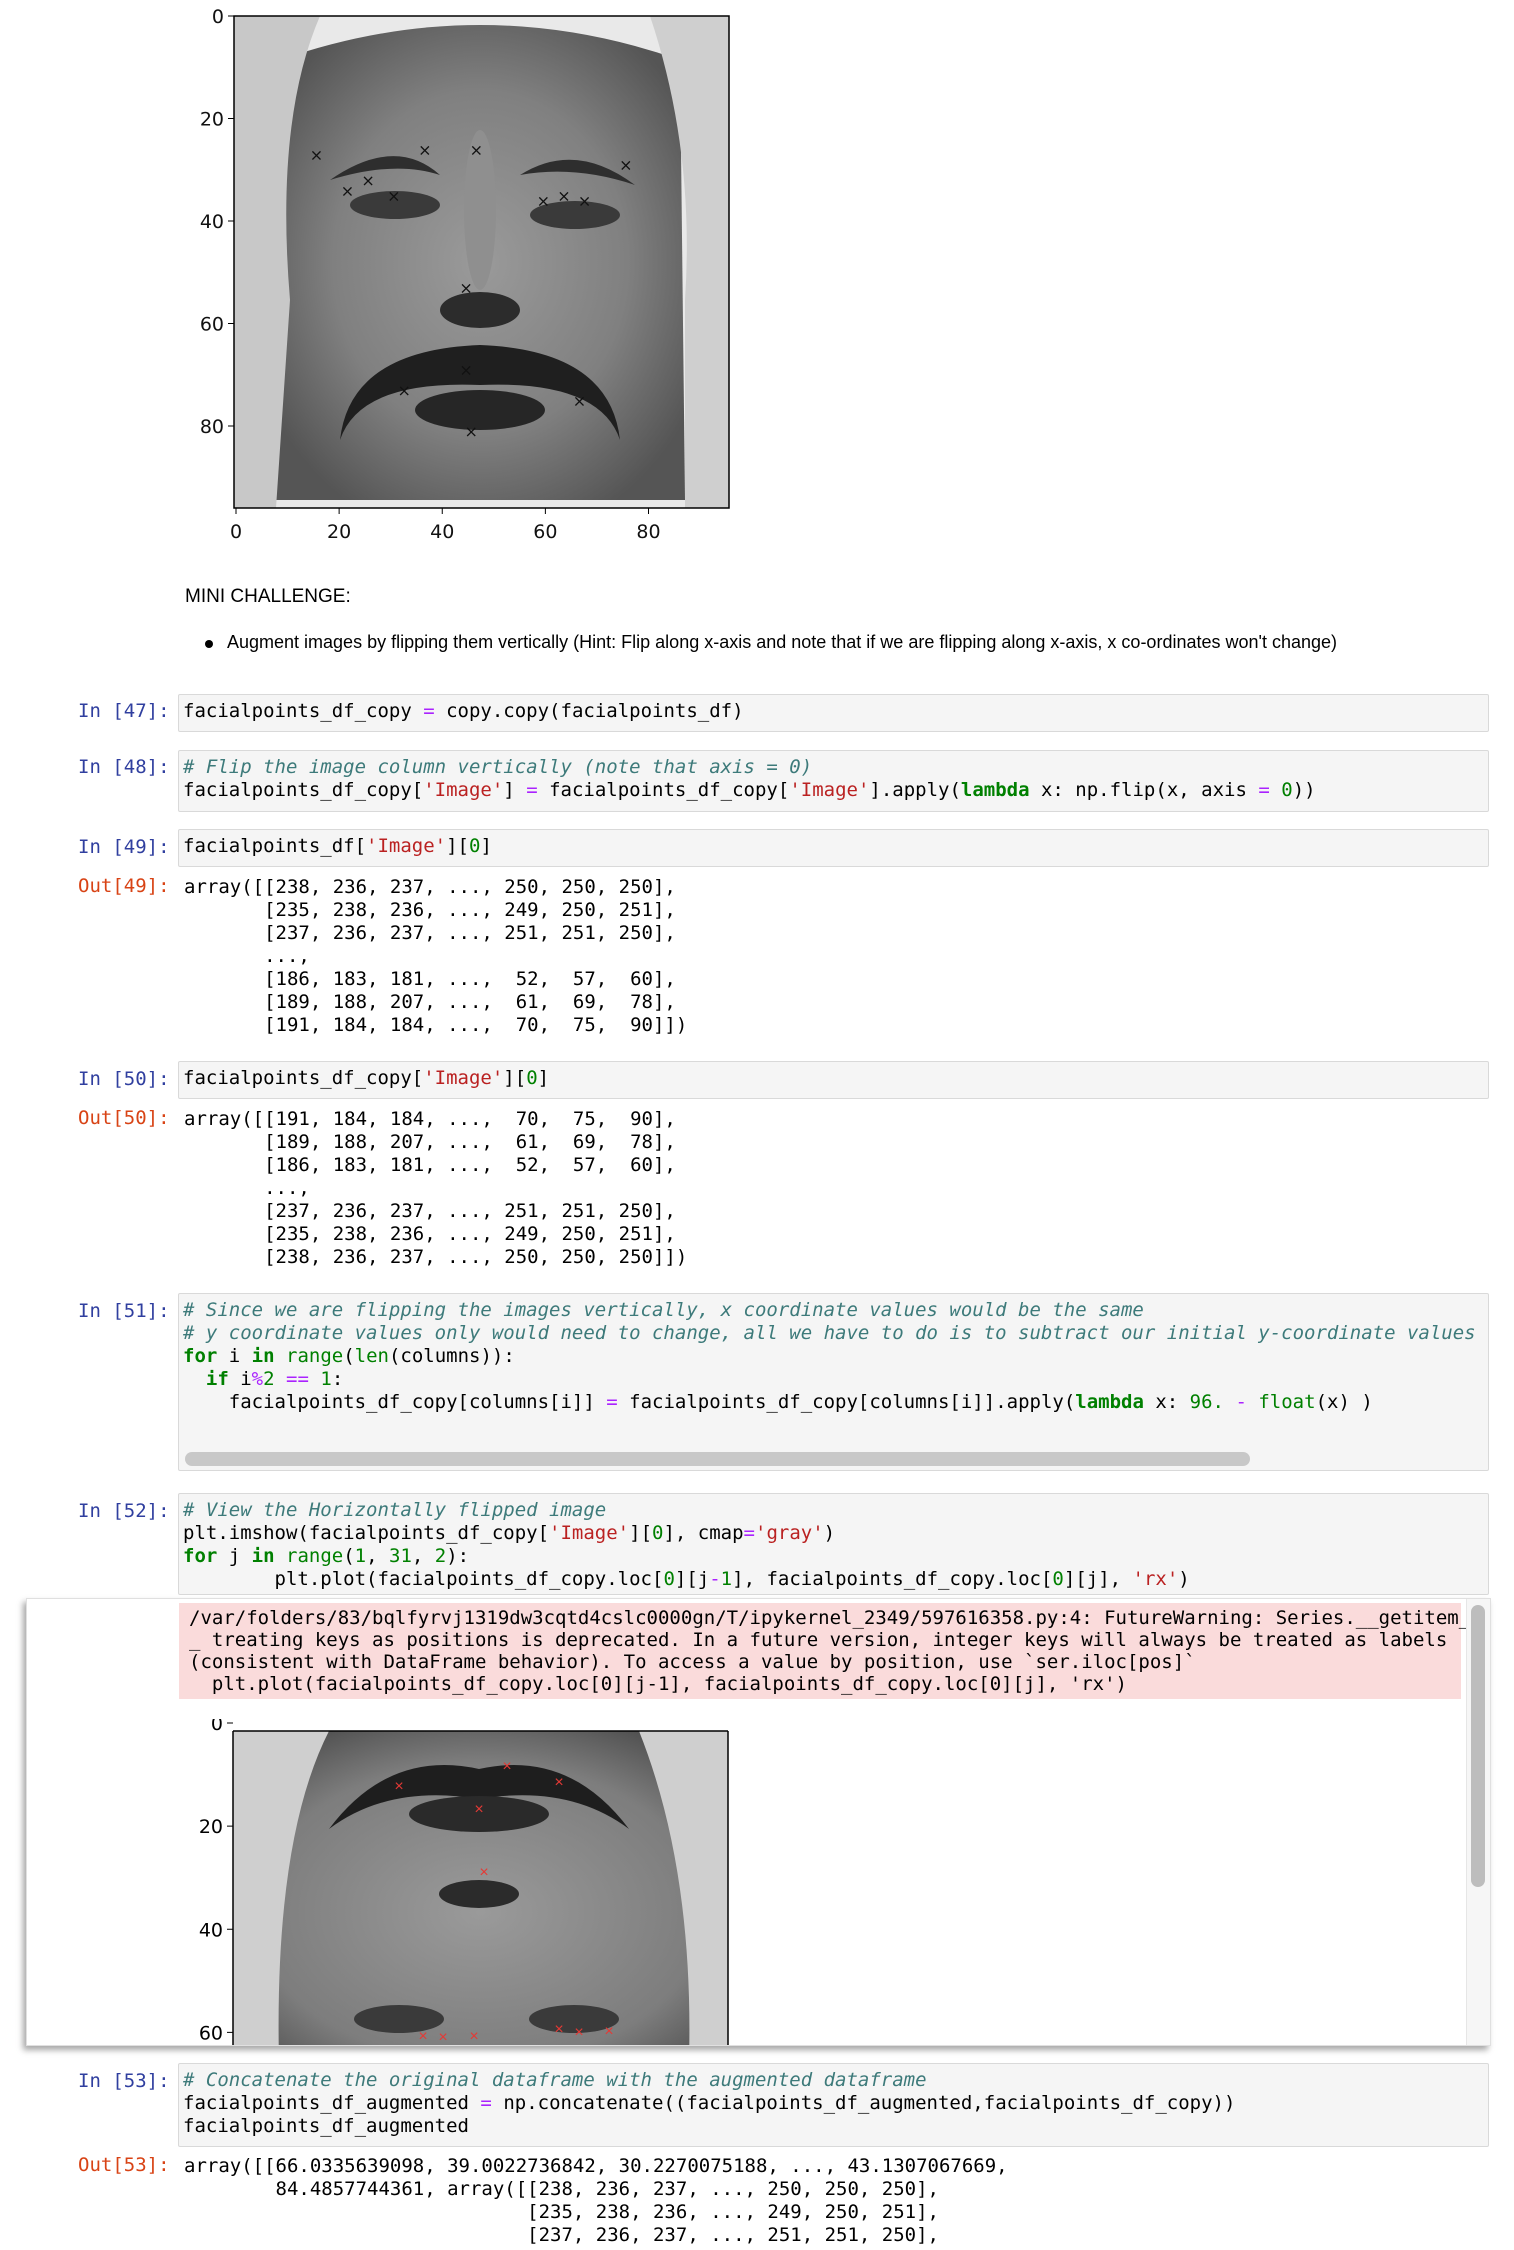 The height and width of the screenshot is (2250, 1514). What do you see at coordinates (216, 1878) in the screenshot?
I see `flipped-y-axis-ticks: 0 20 40 60` at bounding box center [216, 1878].